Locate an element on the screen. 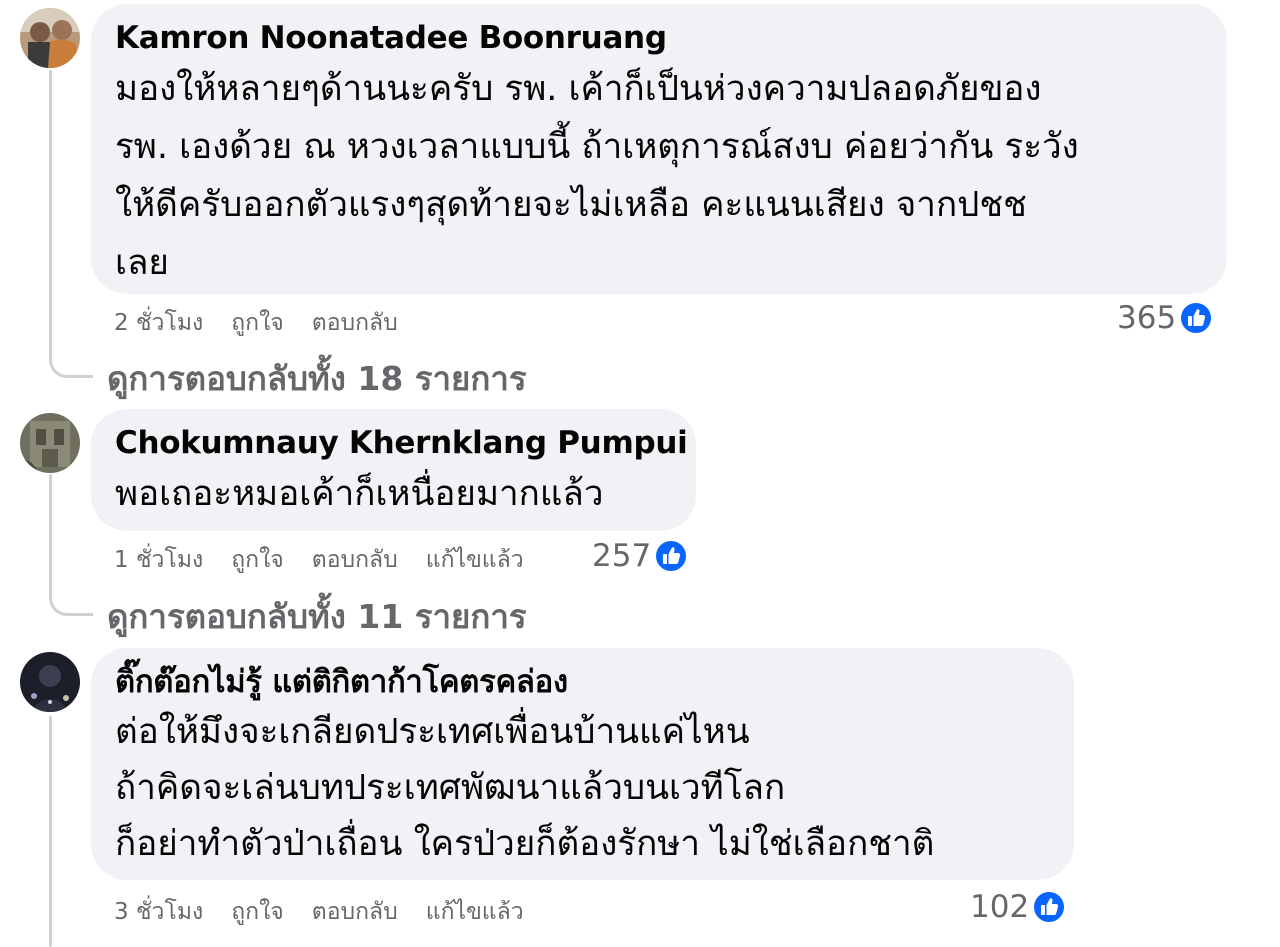 The width and height of the screenshot is (1280, 947). comment-actions: 1 ชั่วโมง ถูกใจ ตอบกลับ แก้ไขแล้ว is located at coordinates (333, 560).